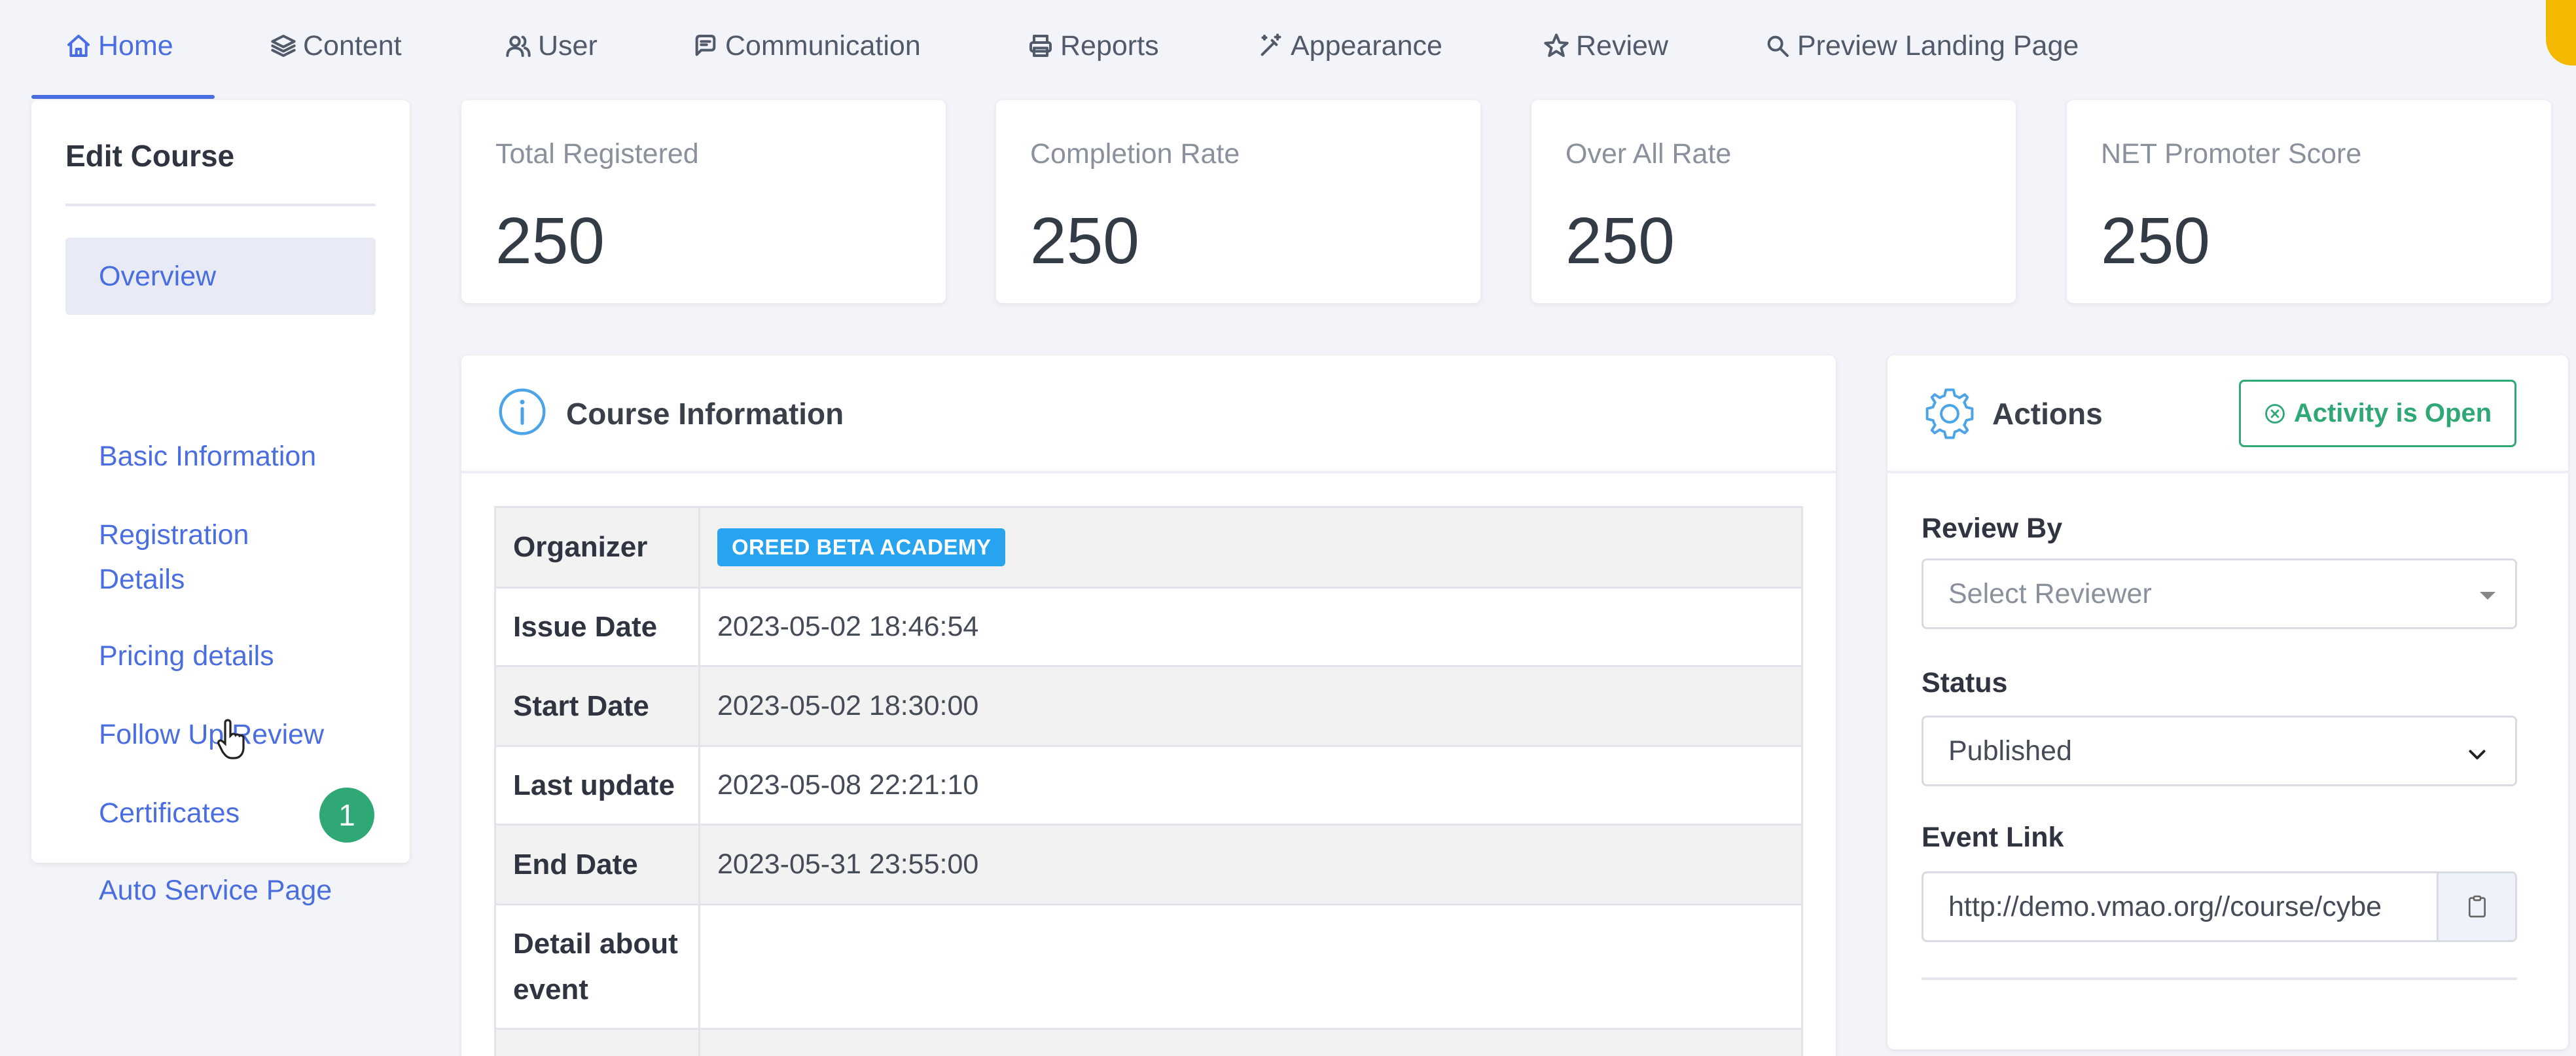  I want to click on row-value: OREED BETA ACADEMY, so click(1250, 547).